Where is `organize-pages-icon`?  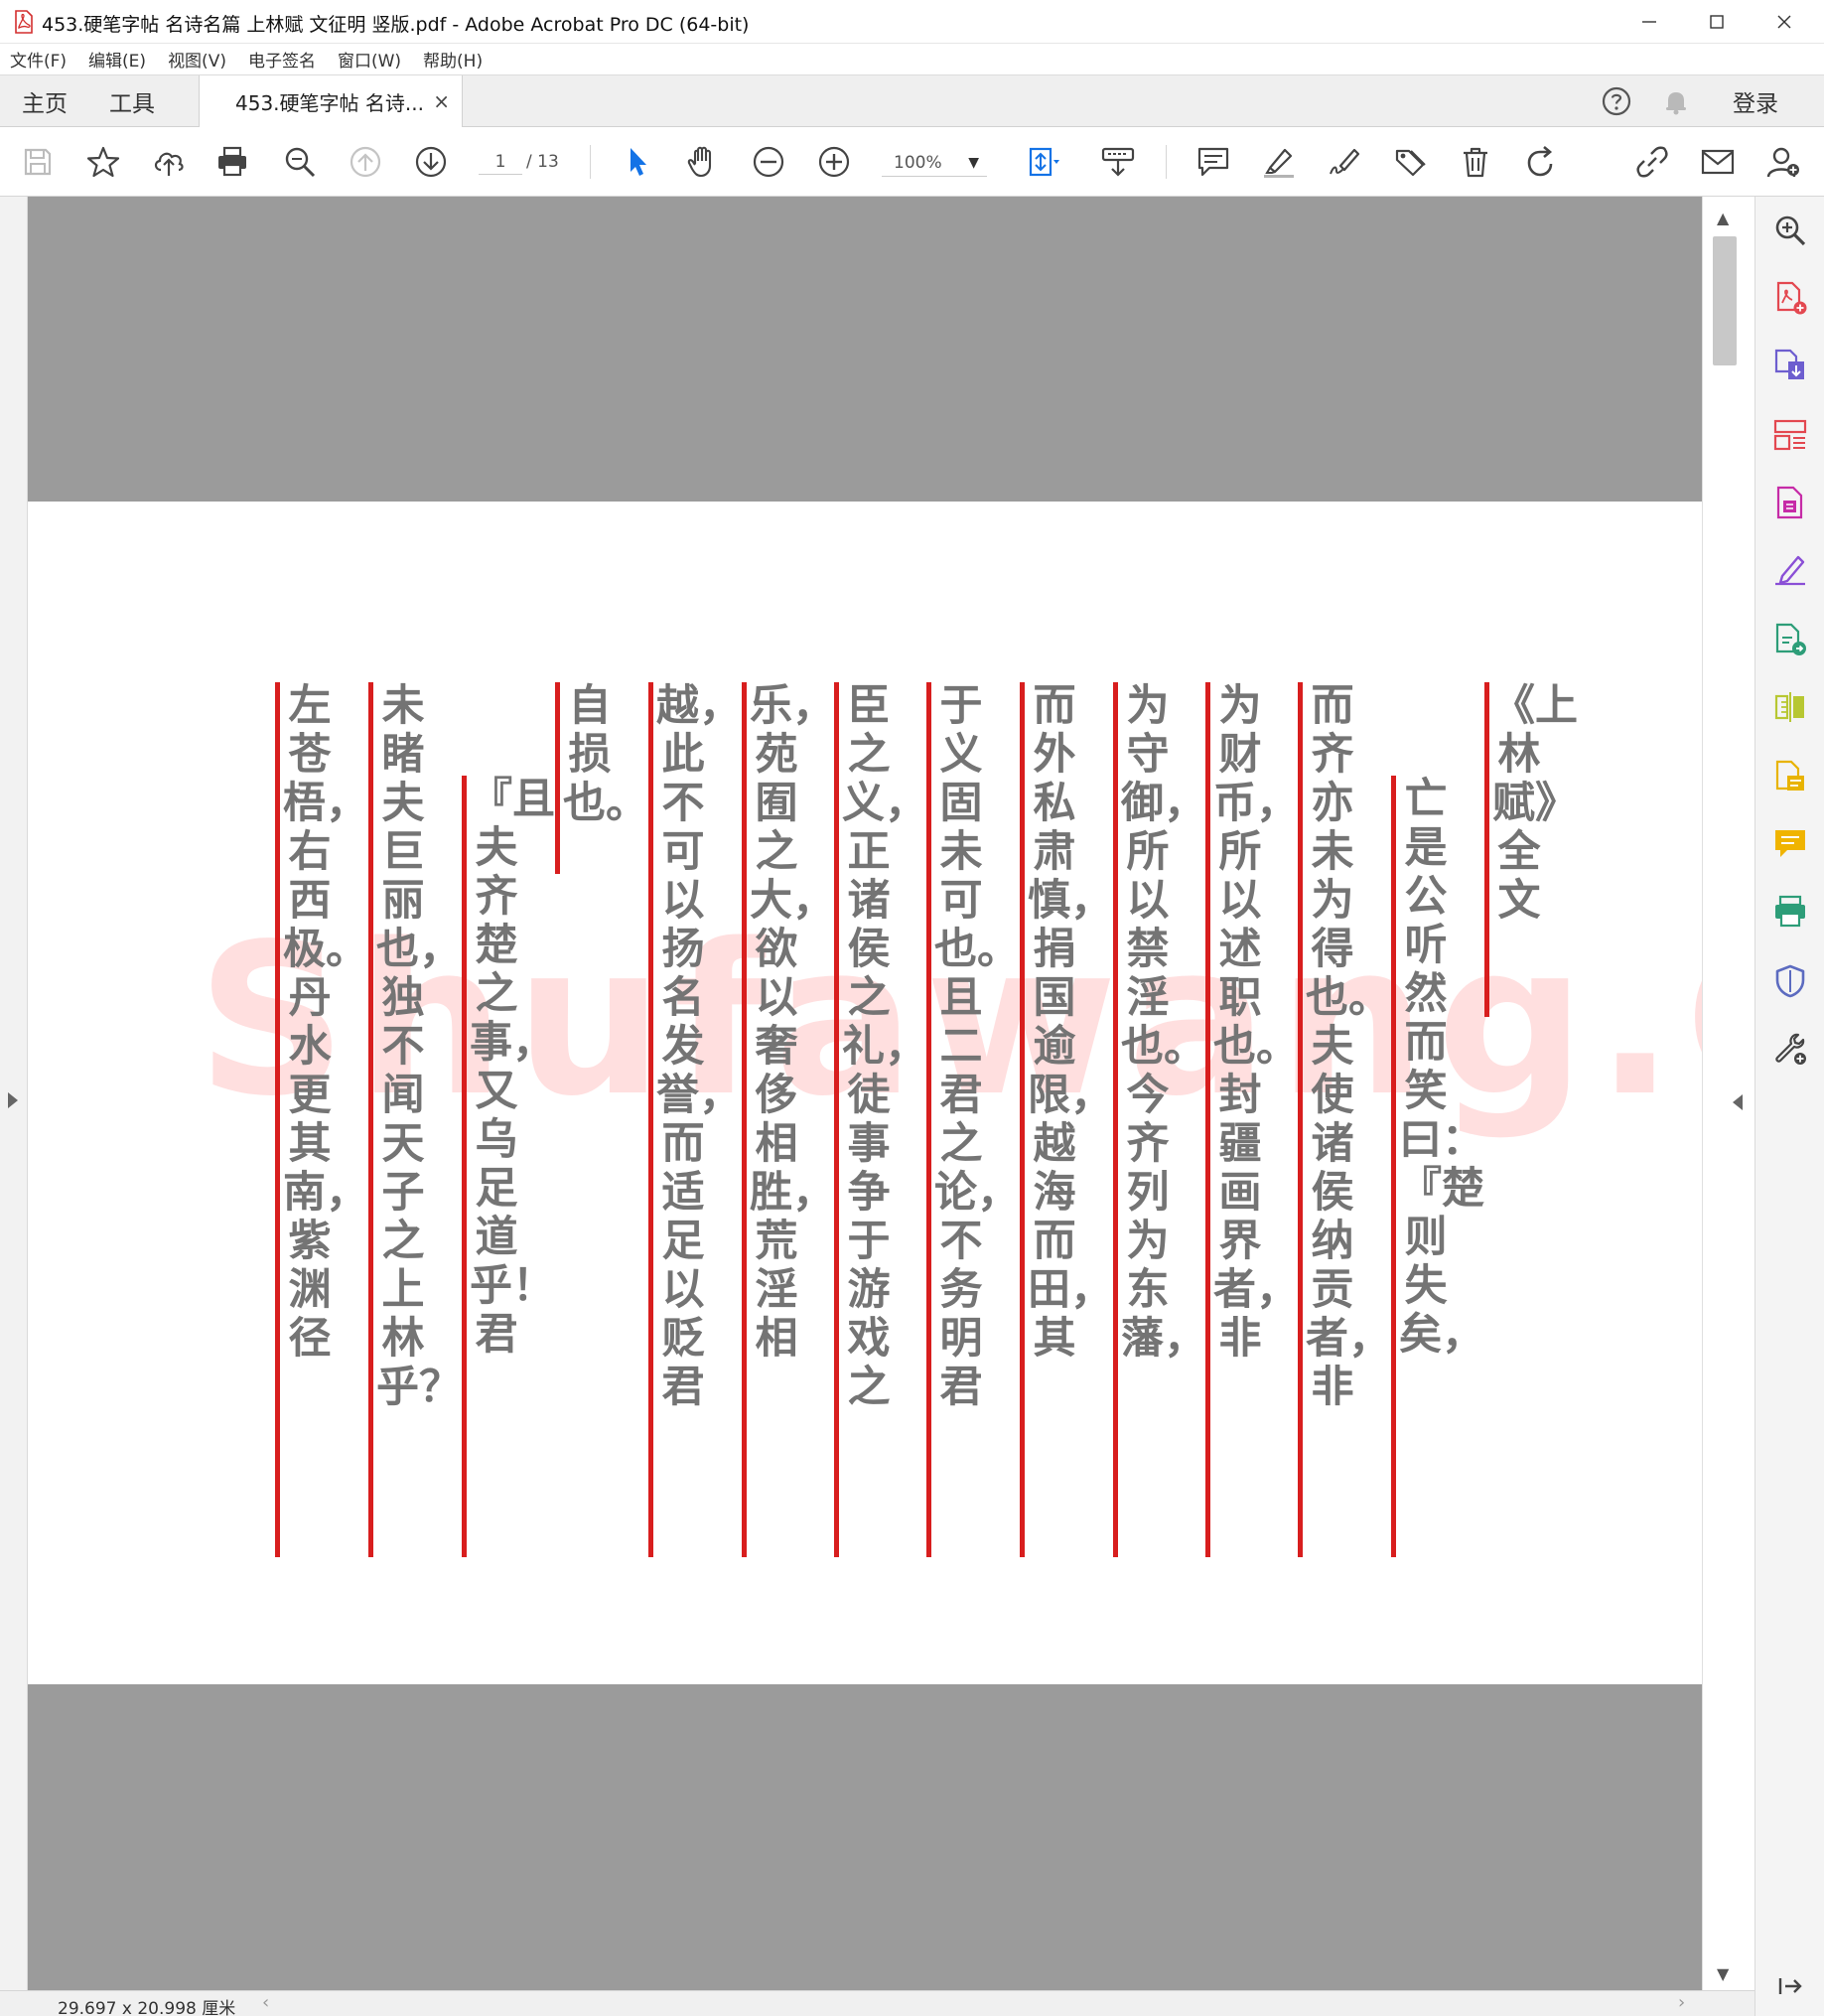
organize-pages-icon is located at coordinates (1790, 435).